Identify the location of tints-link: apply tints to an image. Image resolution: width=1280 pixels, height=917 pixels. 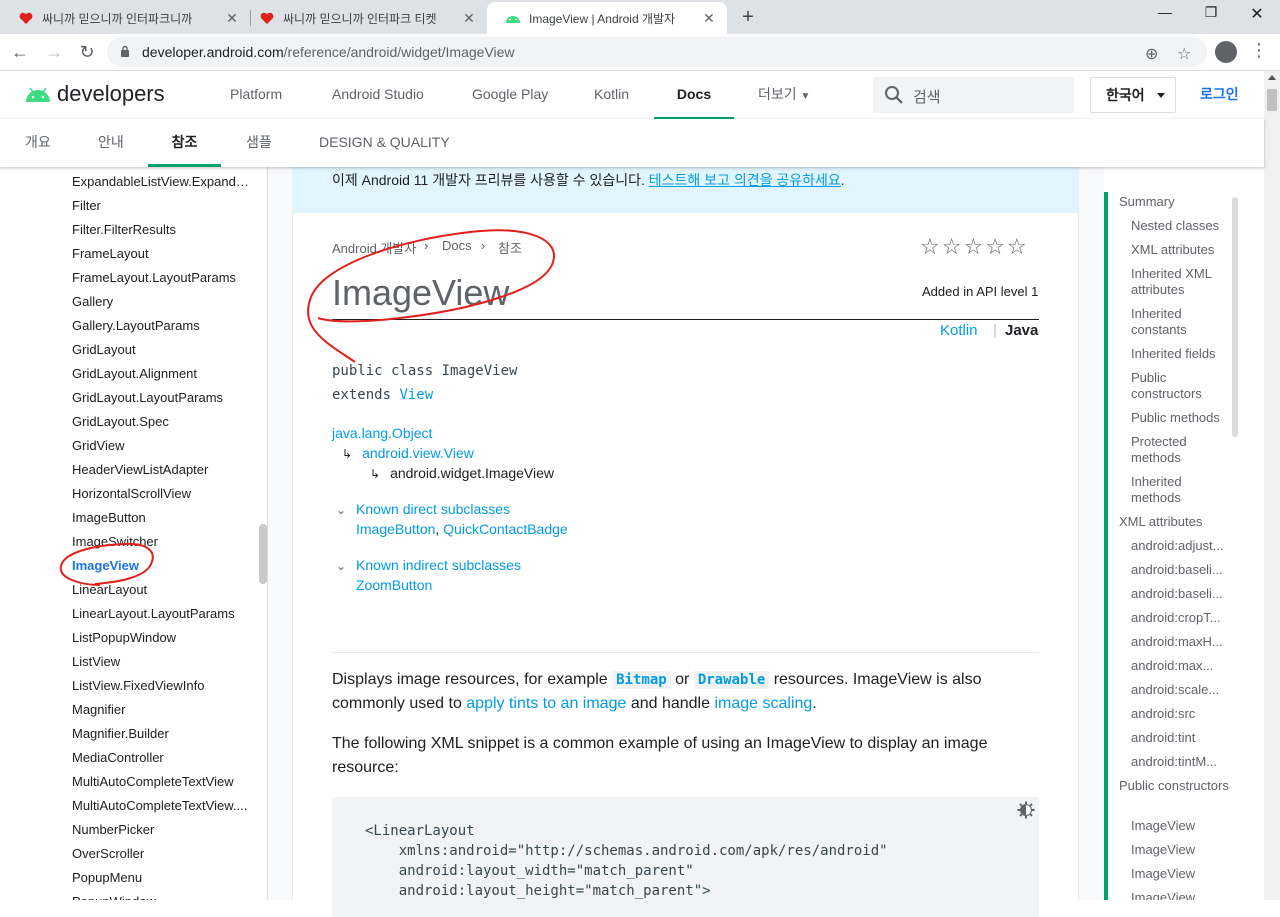
(546, 703).